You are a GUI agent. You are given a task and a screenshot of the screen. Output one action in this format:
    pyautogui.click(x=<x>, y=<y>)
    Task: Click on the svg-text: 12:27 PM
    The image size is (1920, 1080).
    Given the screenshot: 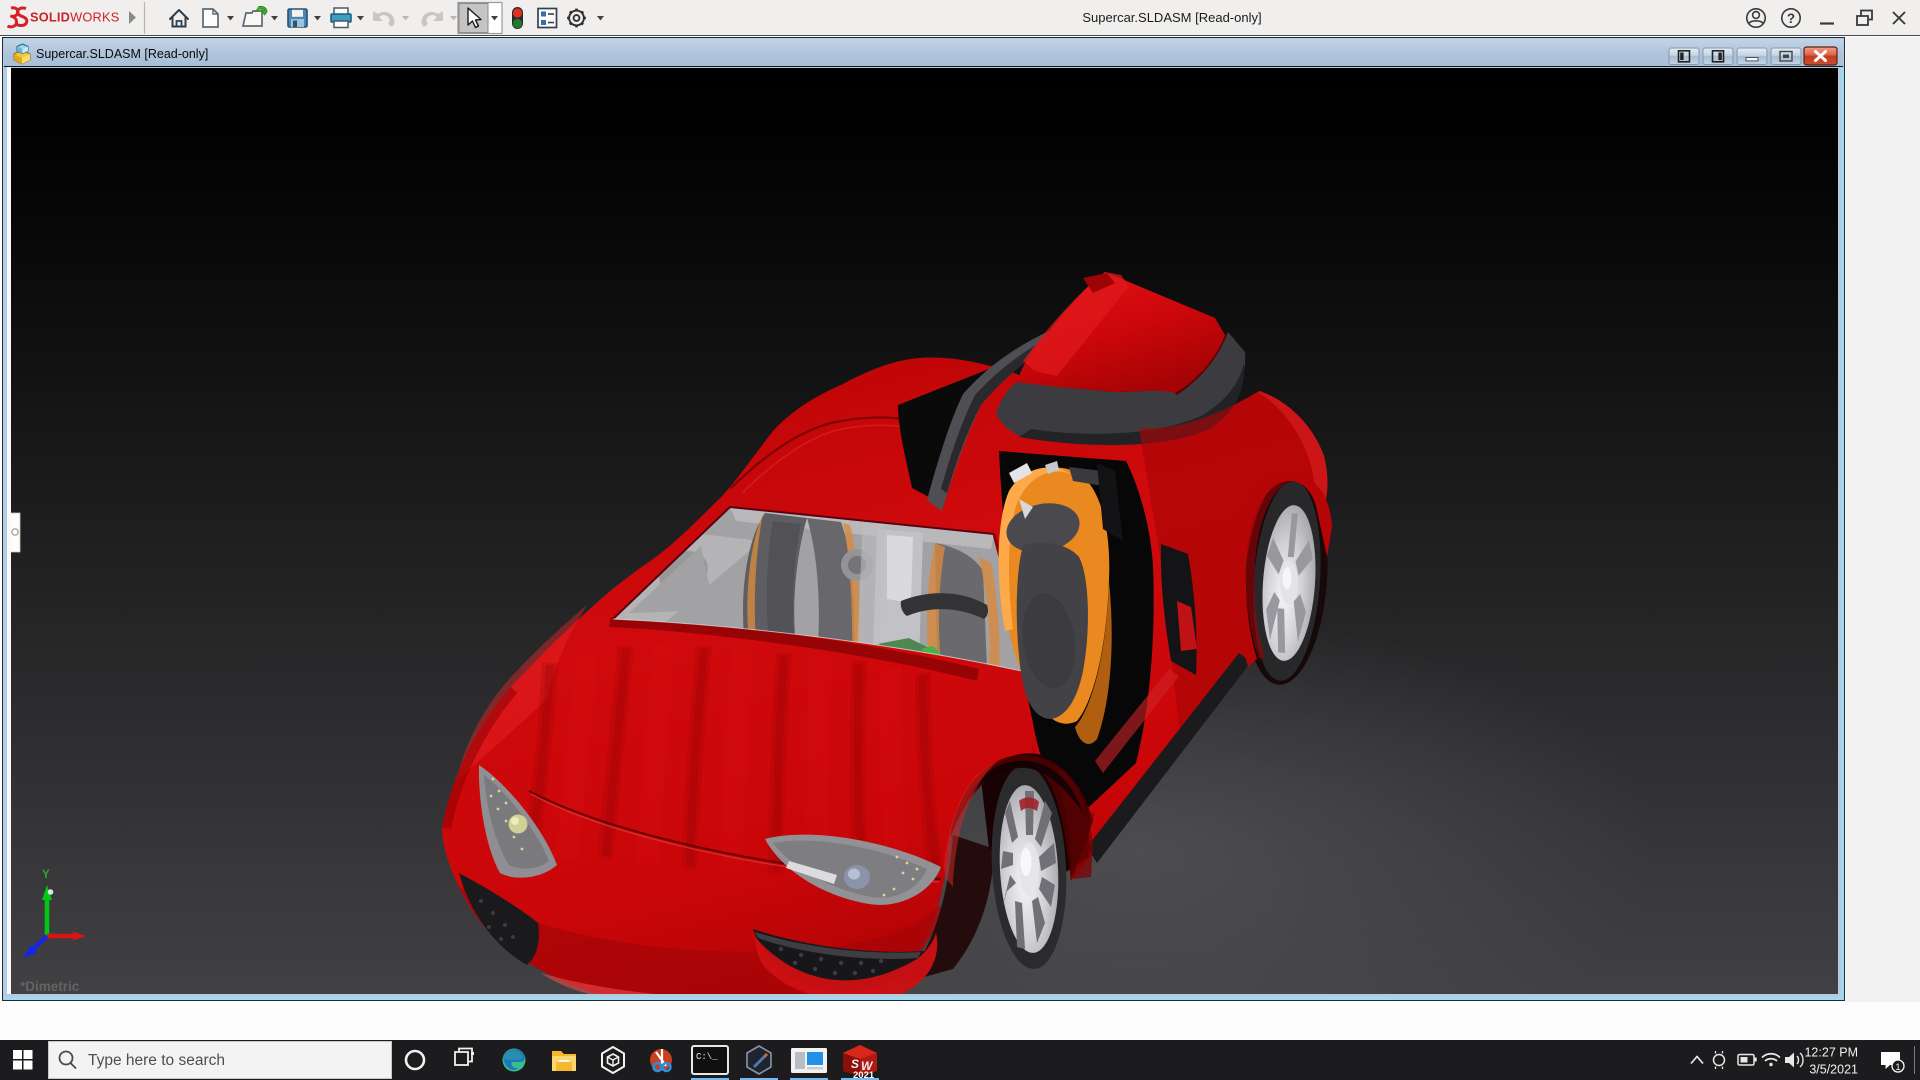 What is the action you would take?
    pyautogui.click(x=1831, y=1053)
    